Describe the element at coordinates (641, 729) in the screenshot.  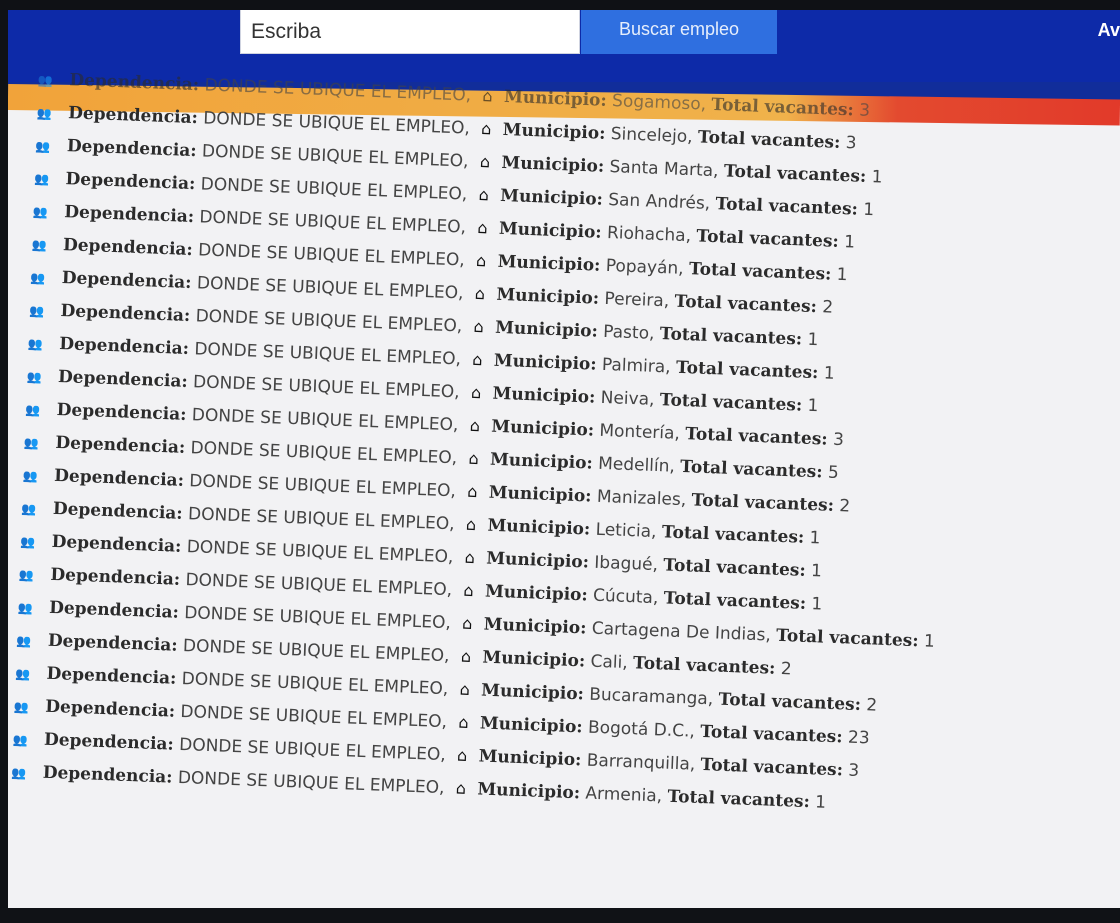
I see `municipio-value: Bogotá D.C.,` at that location.